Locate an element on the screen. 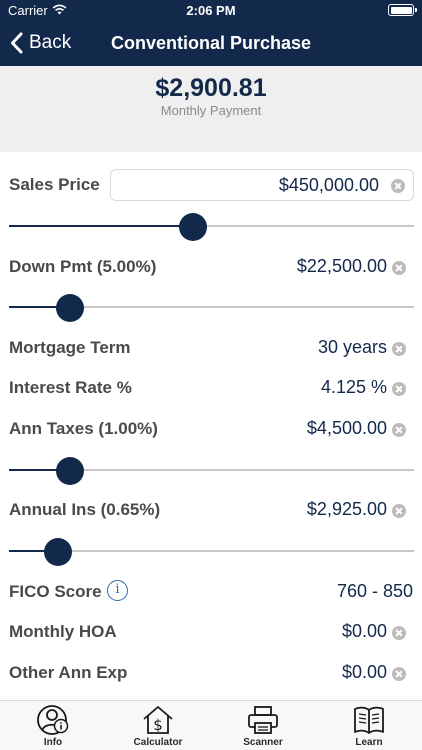 The image size is (422, 750). down-pmt-slider is located at coordinates (211, 308).